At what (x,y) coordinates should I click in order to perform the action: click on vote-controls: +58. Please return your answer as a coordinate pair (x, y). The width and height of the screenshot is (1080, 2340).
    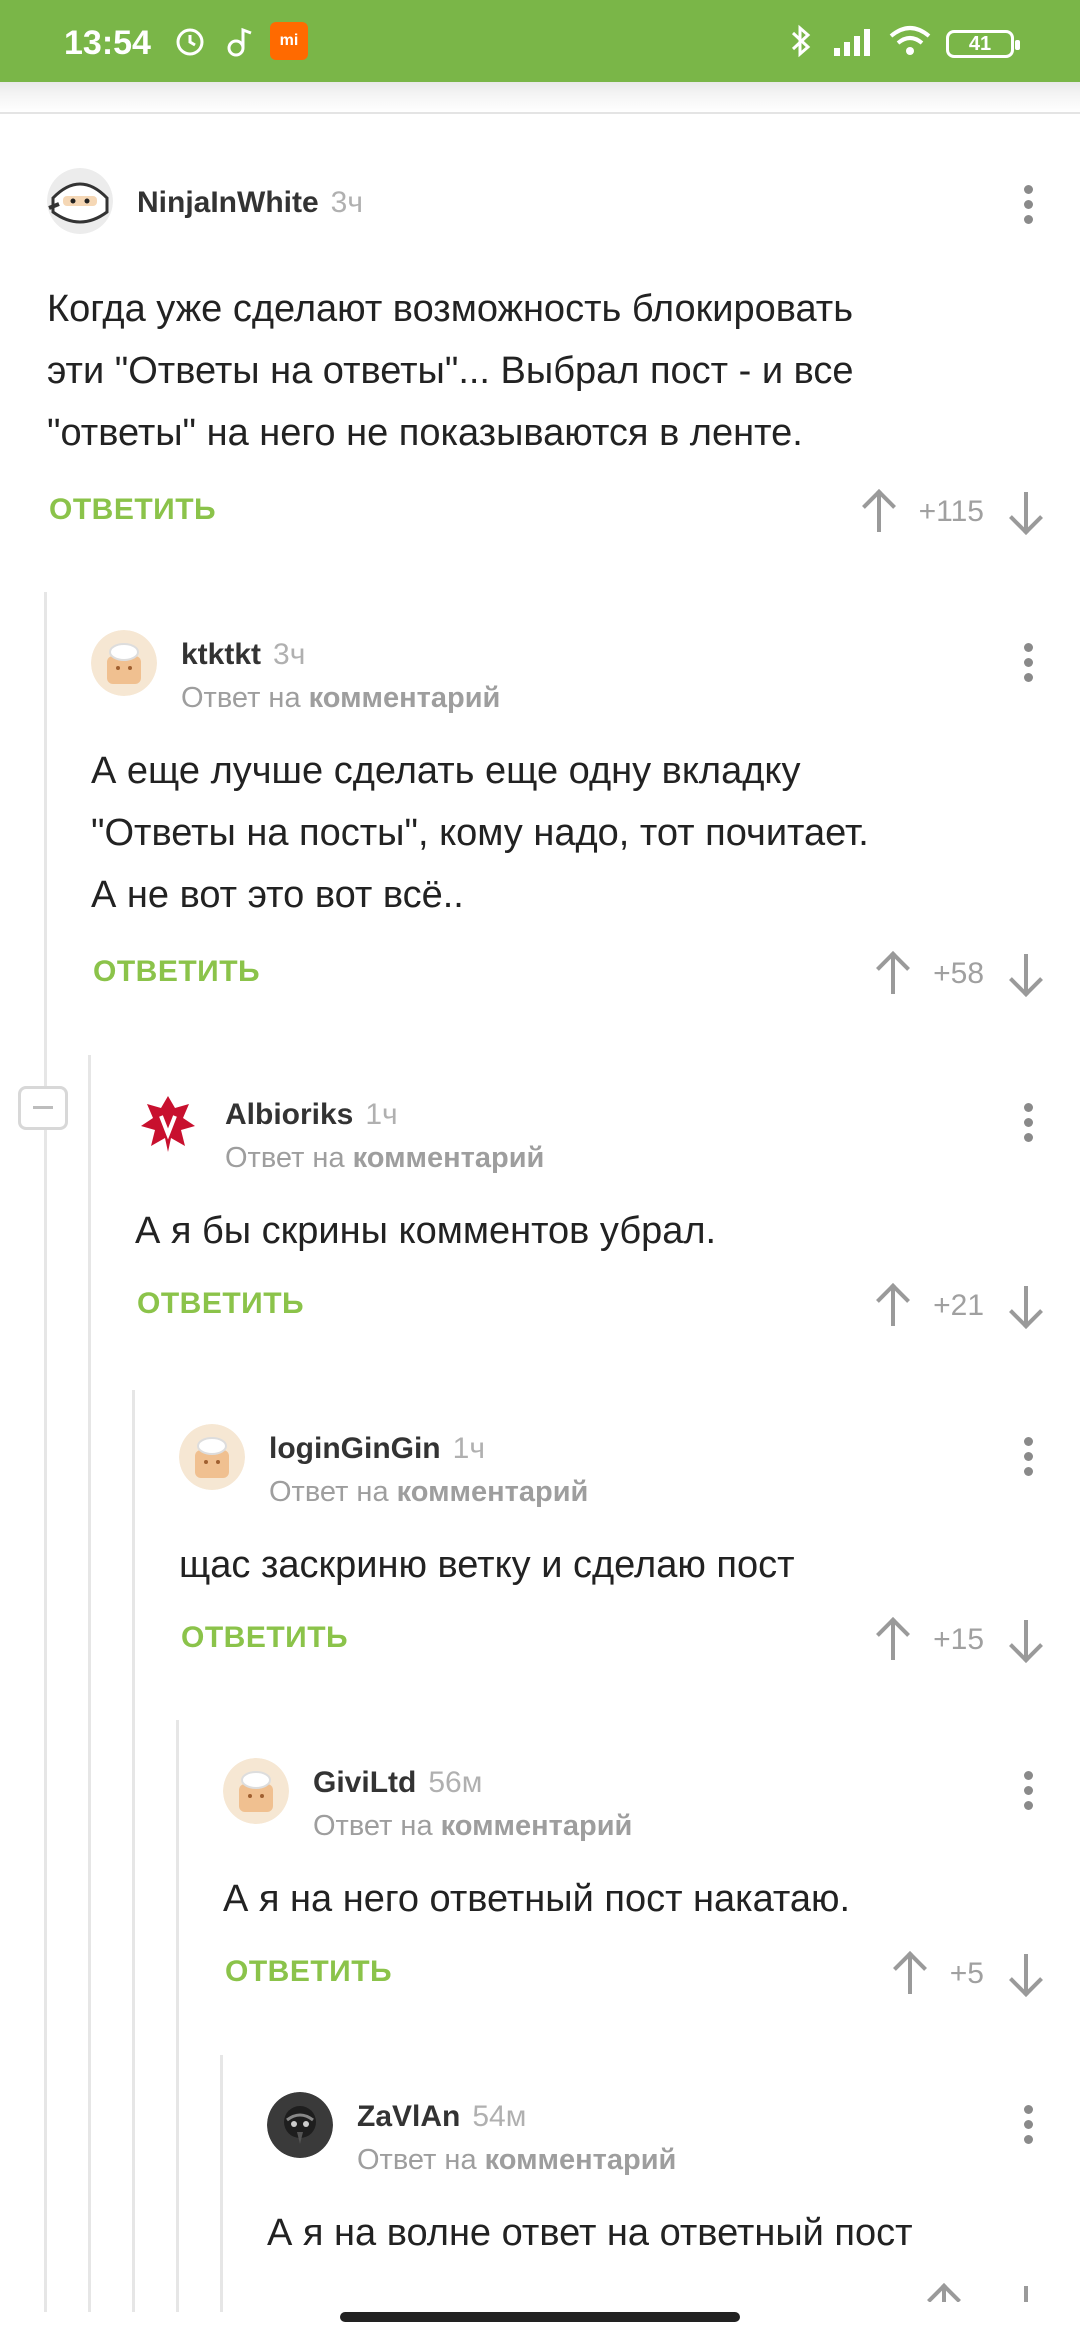
    Looking at the image, I should click on (959, 974).